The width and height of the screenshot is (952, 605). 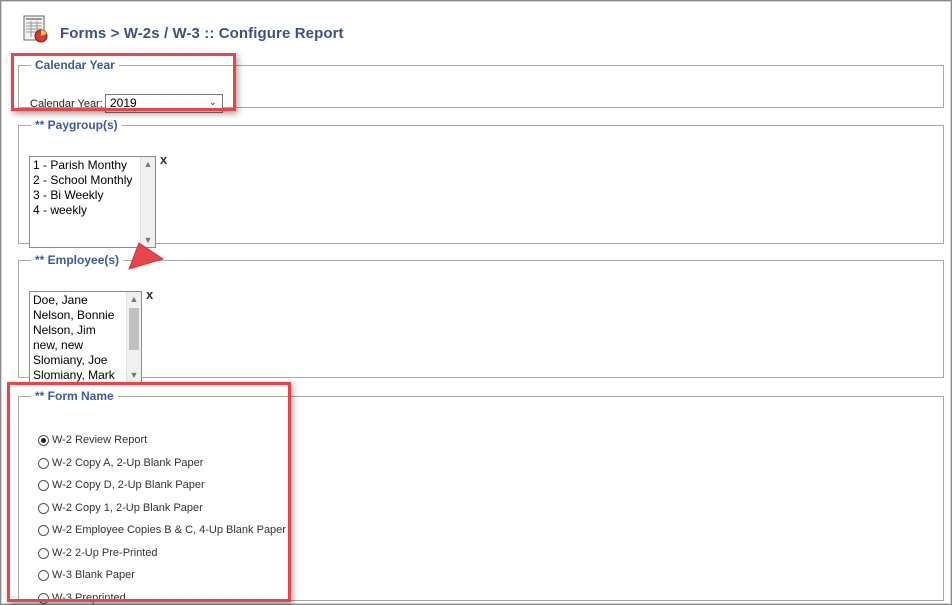 What do you see at coordinates (163, 159) in the screenshot?
I see `paygroup-clear-icon: x` at bounding box center [163, 159].